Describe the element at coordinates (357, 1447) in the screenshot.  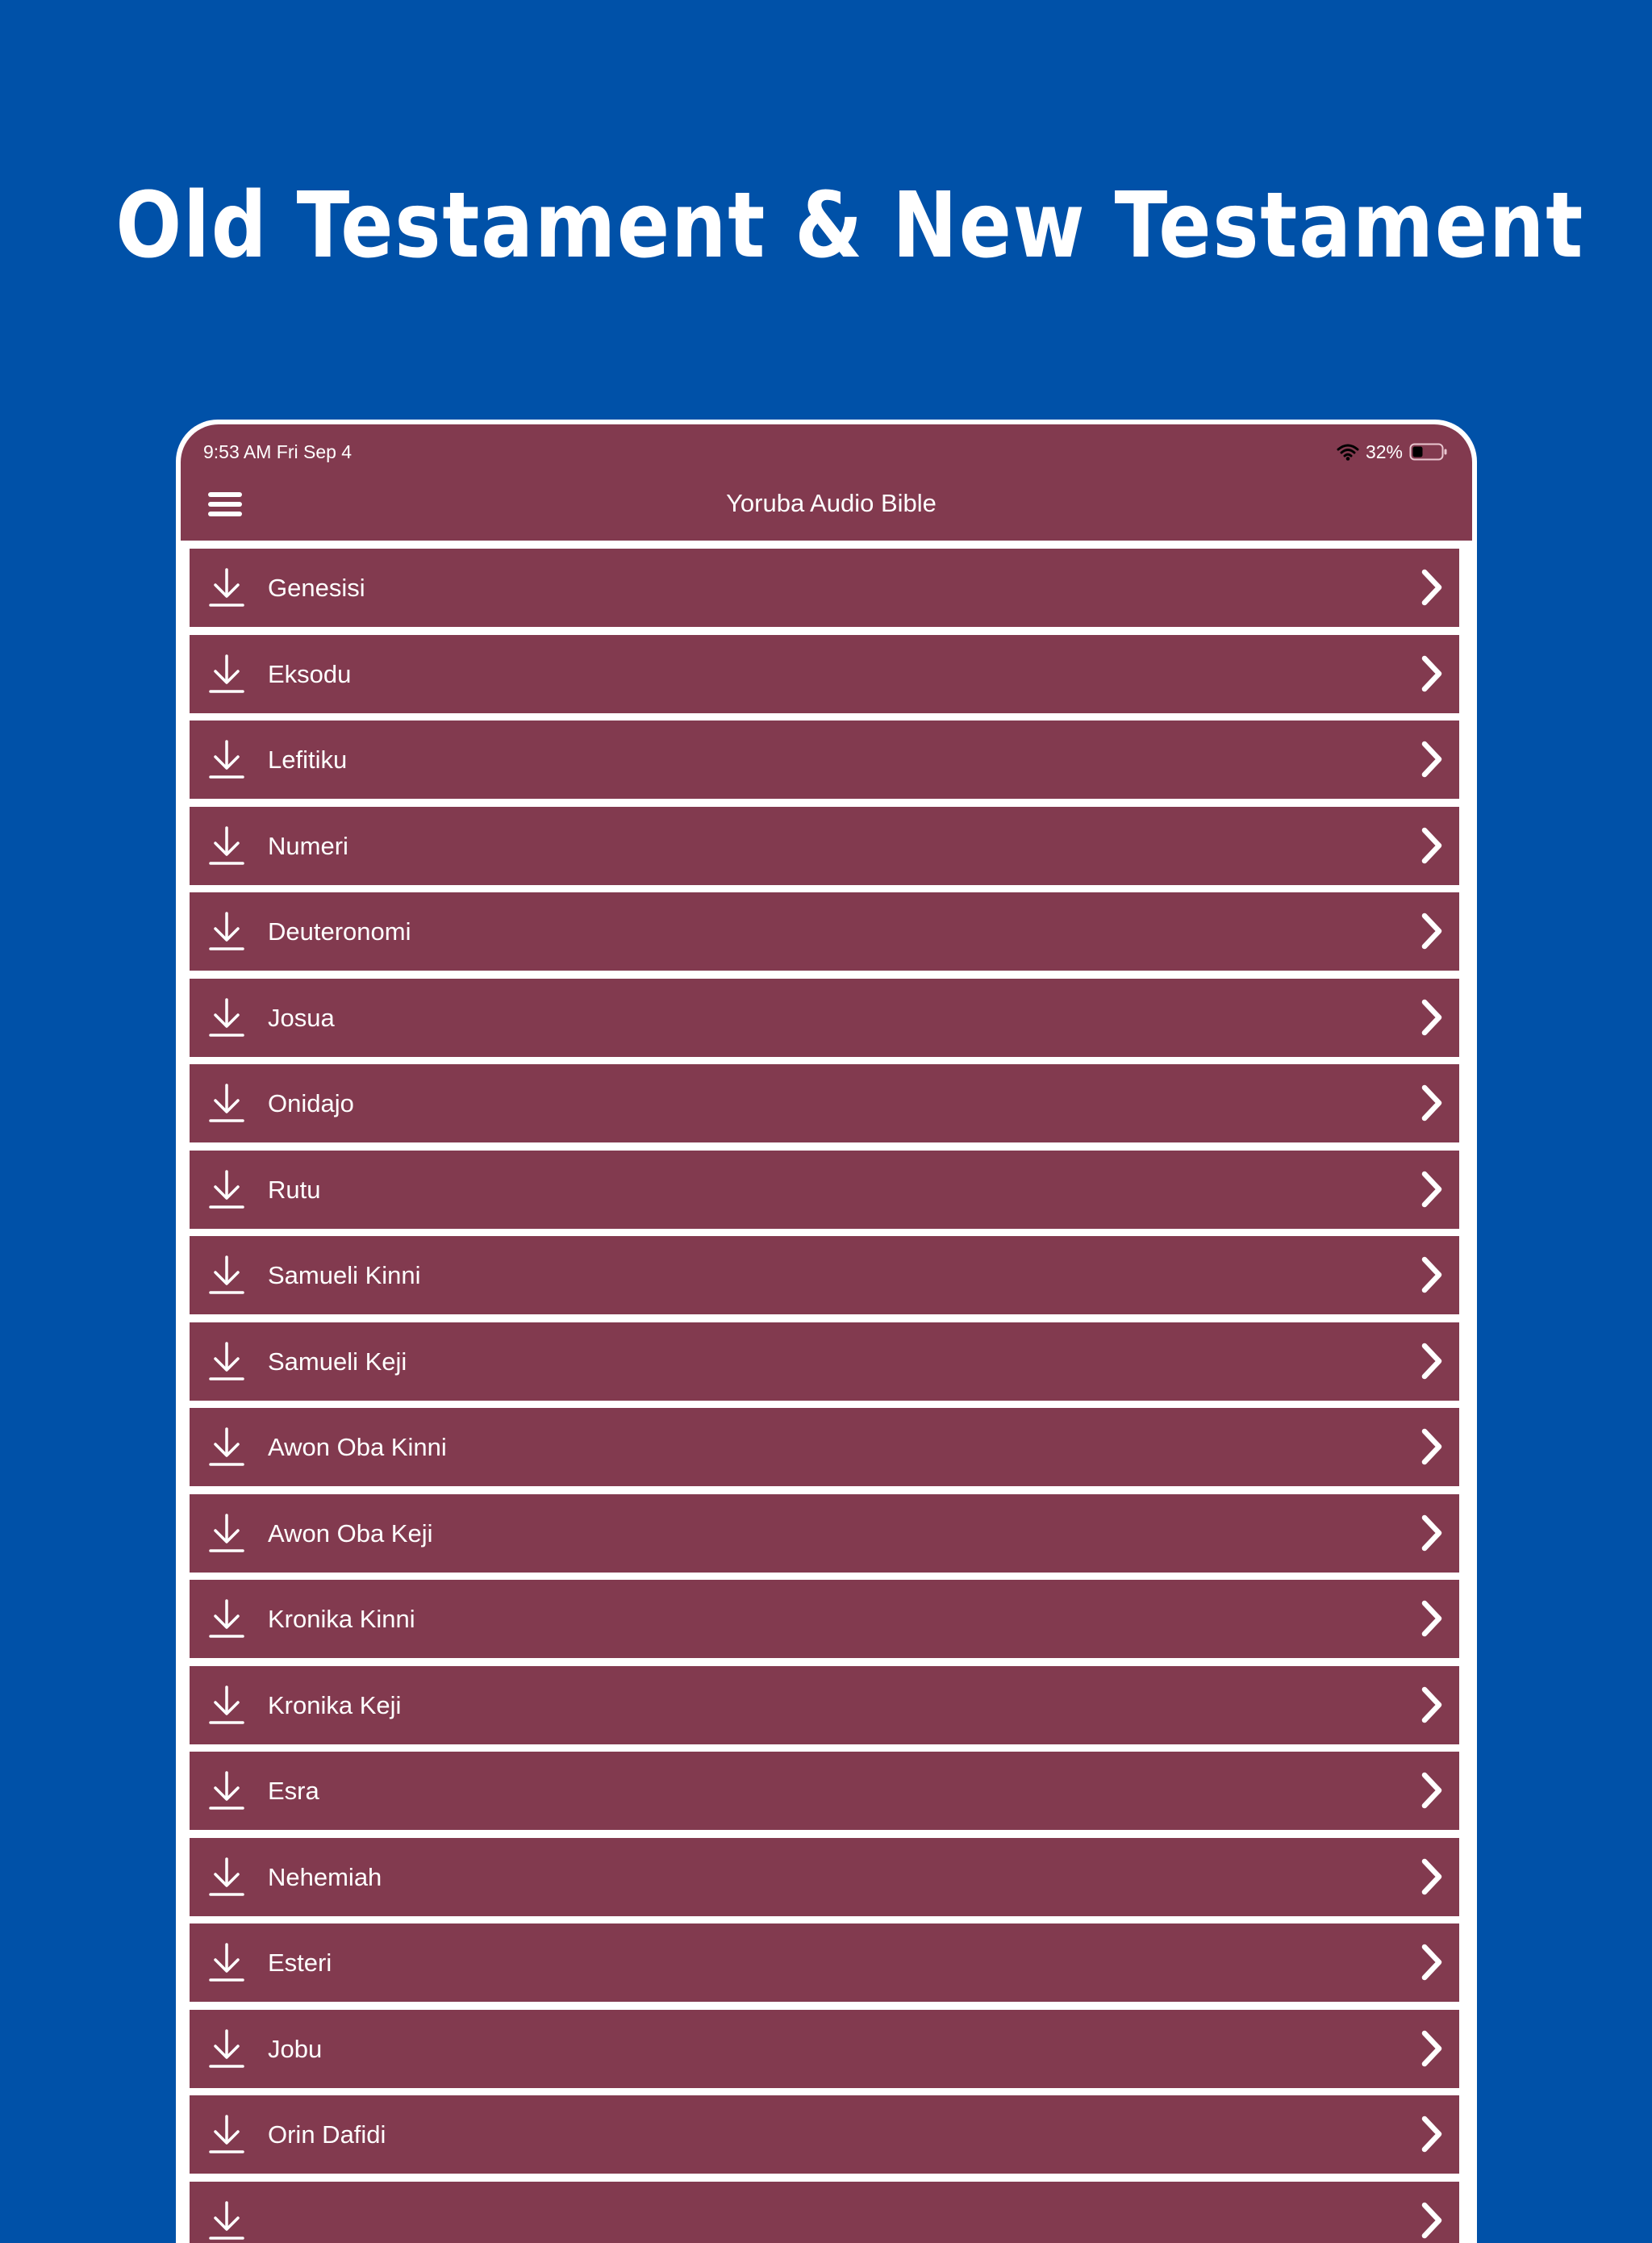
I see `book-label: Awon Oba Kinni` at that location.